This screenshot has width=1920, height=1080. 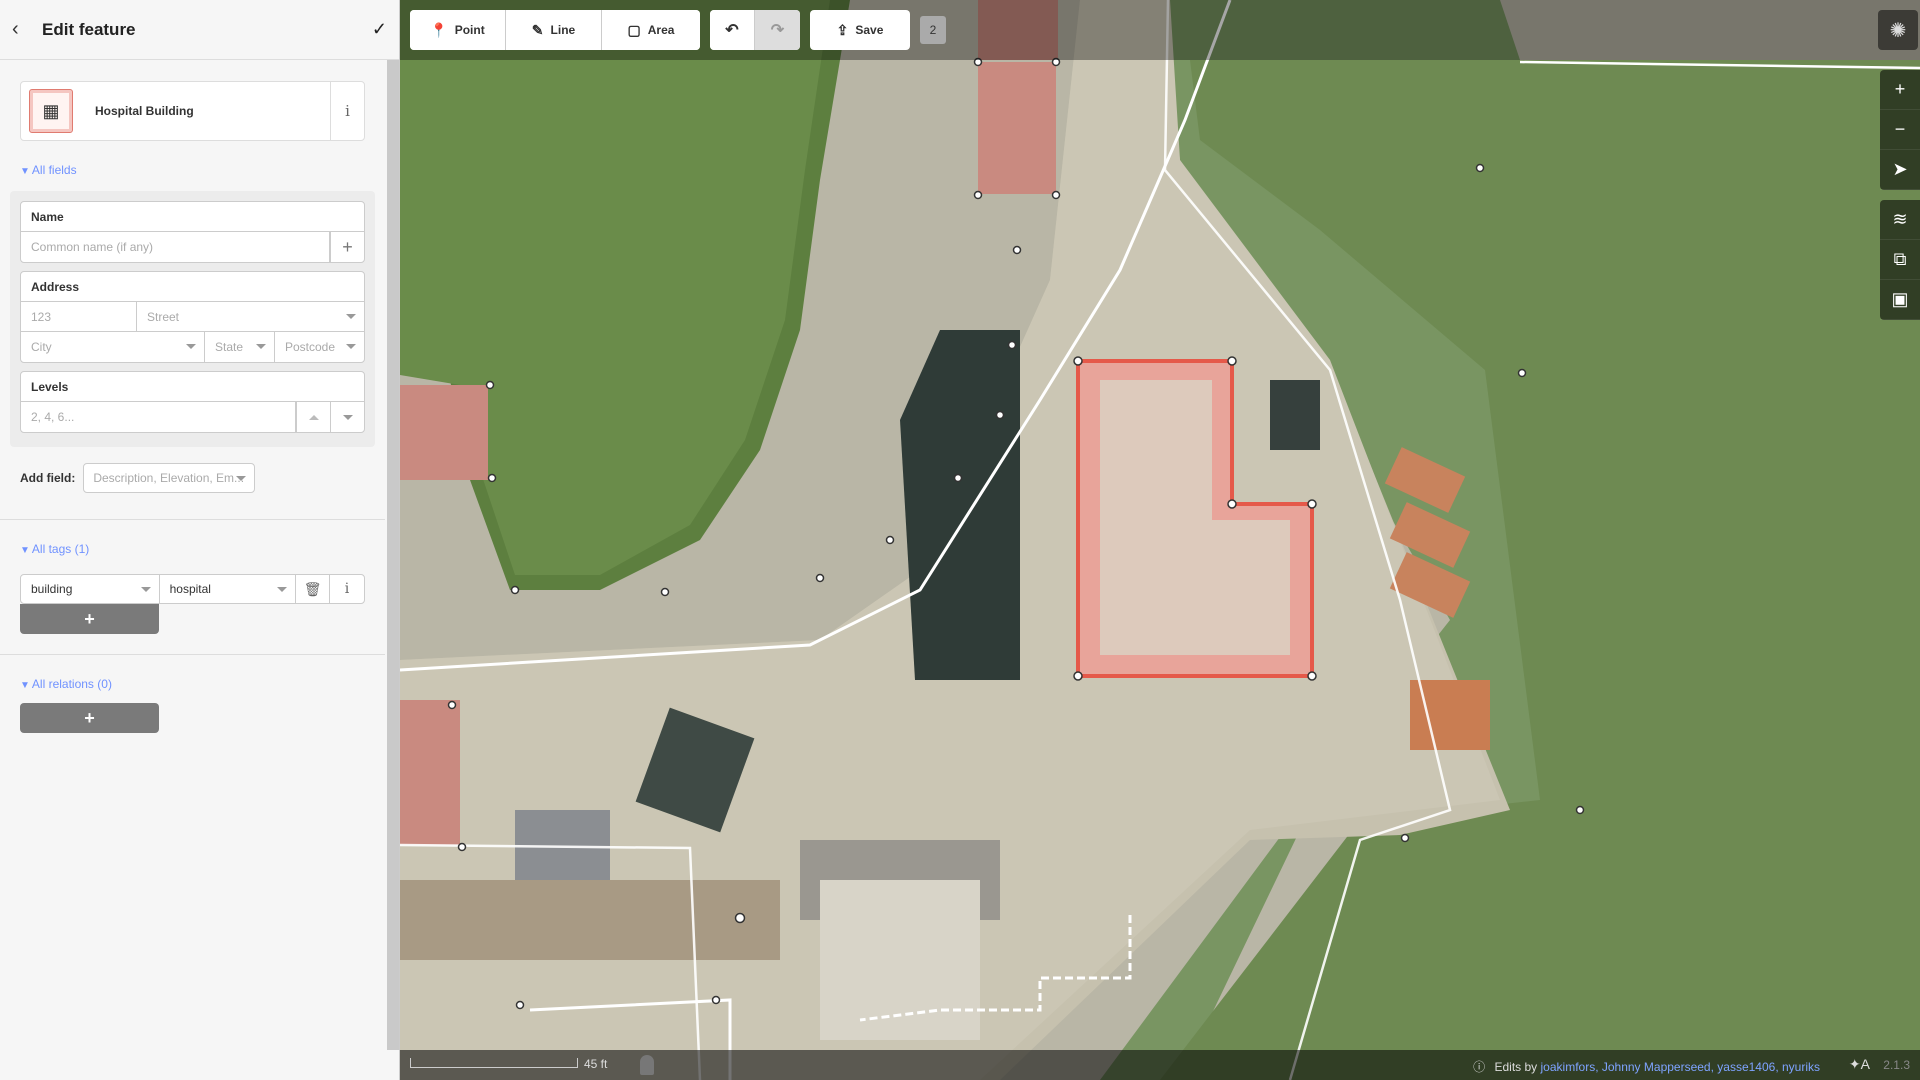 I want to click on data-icon: ⧉, so click(x=1900, y=259).